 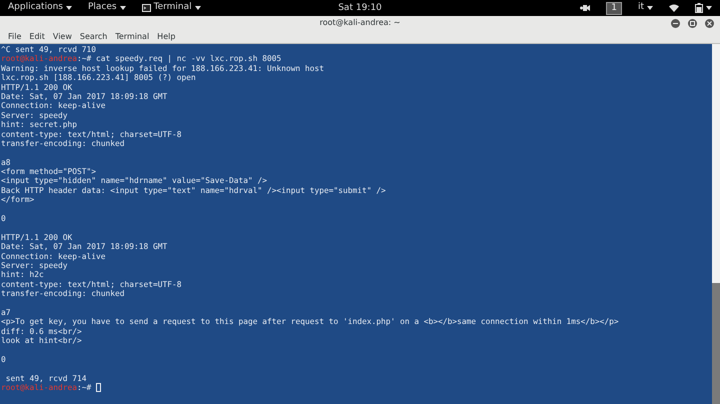 What do you see at coordinates (360, 8) in the screenshot?
I see `clock: Sat 19:10` at bounding box center [360, 8].